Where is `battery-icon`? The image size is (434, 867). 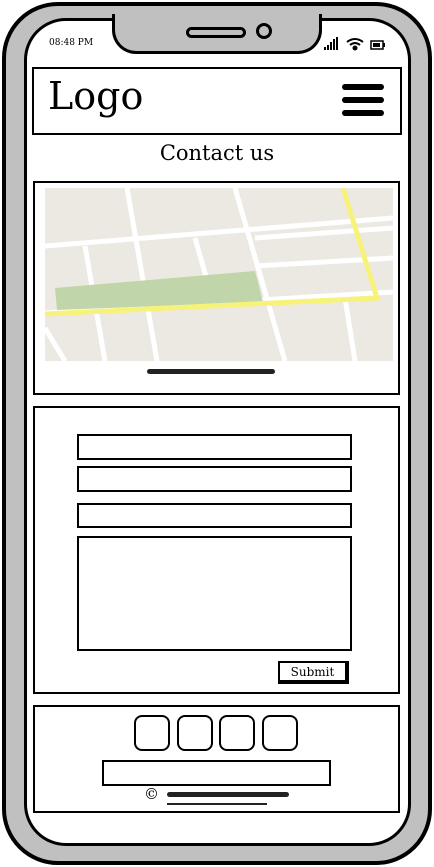 battery-icon is located at coordinates (377, 45).